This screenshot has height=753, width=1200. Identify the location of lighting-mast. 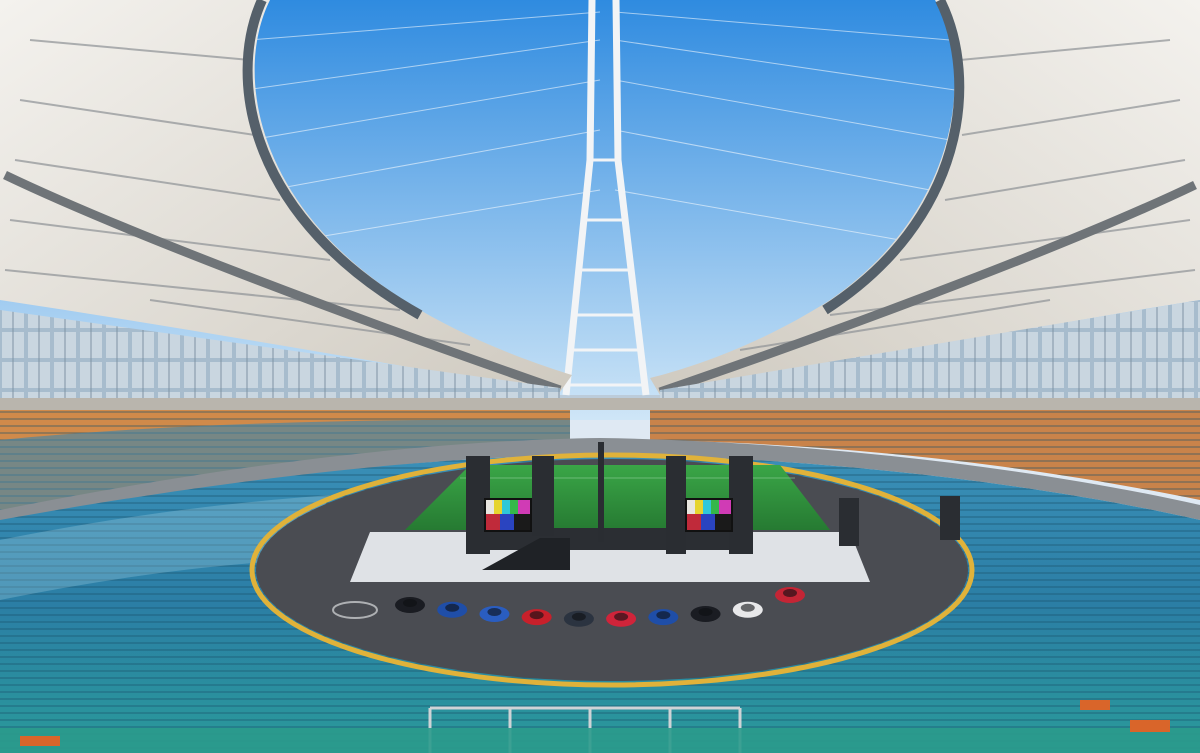
(601, 492).